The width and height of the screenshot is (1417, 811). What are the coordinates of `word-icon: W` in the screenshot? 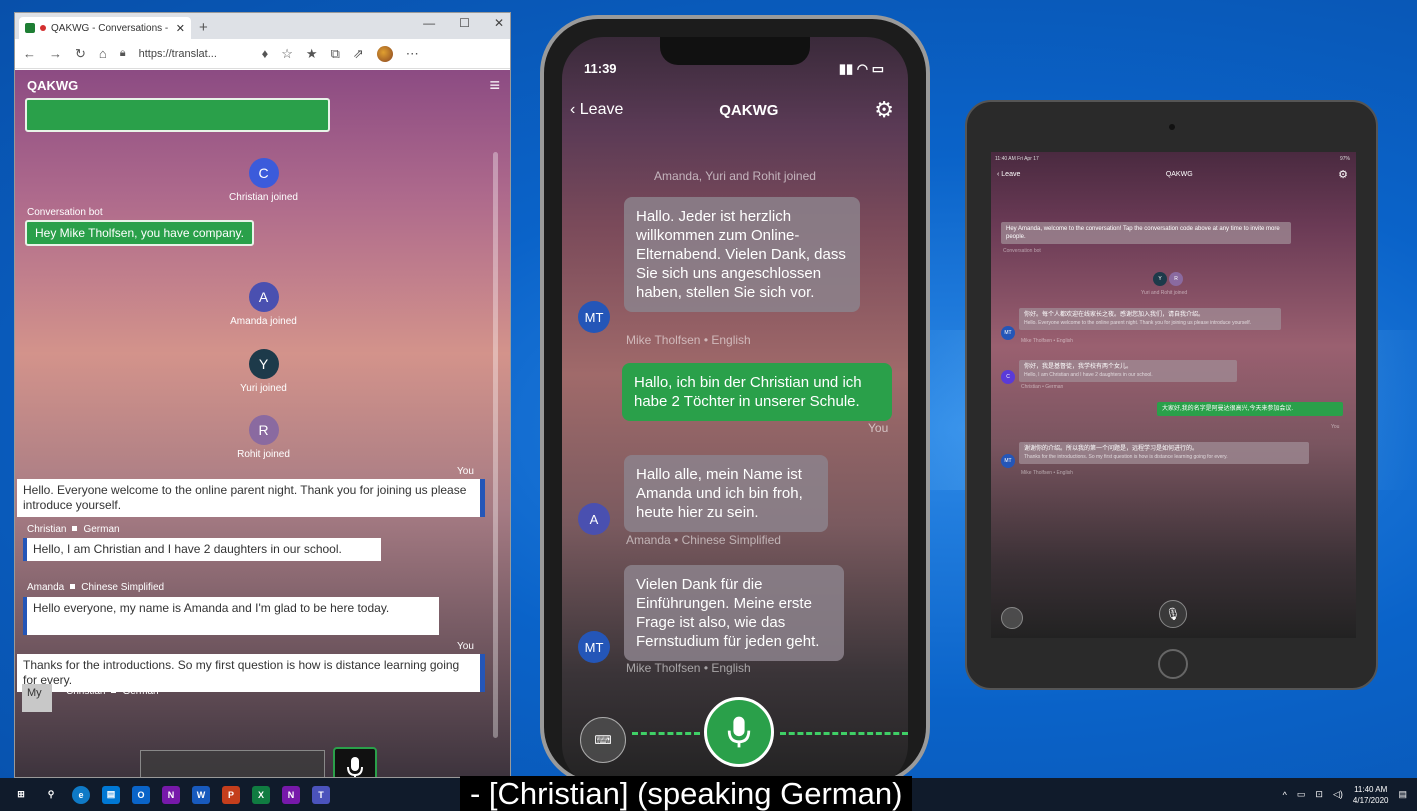 It's located at (201, 794).